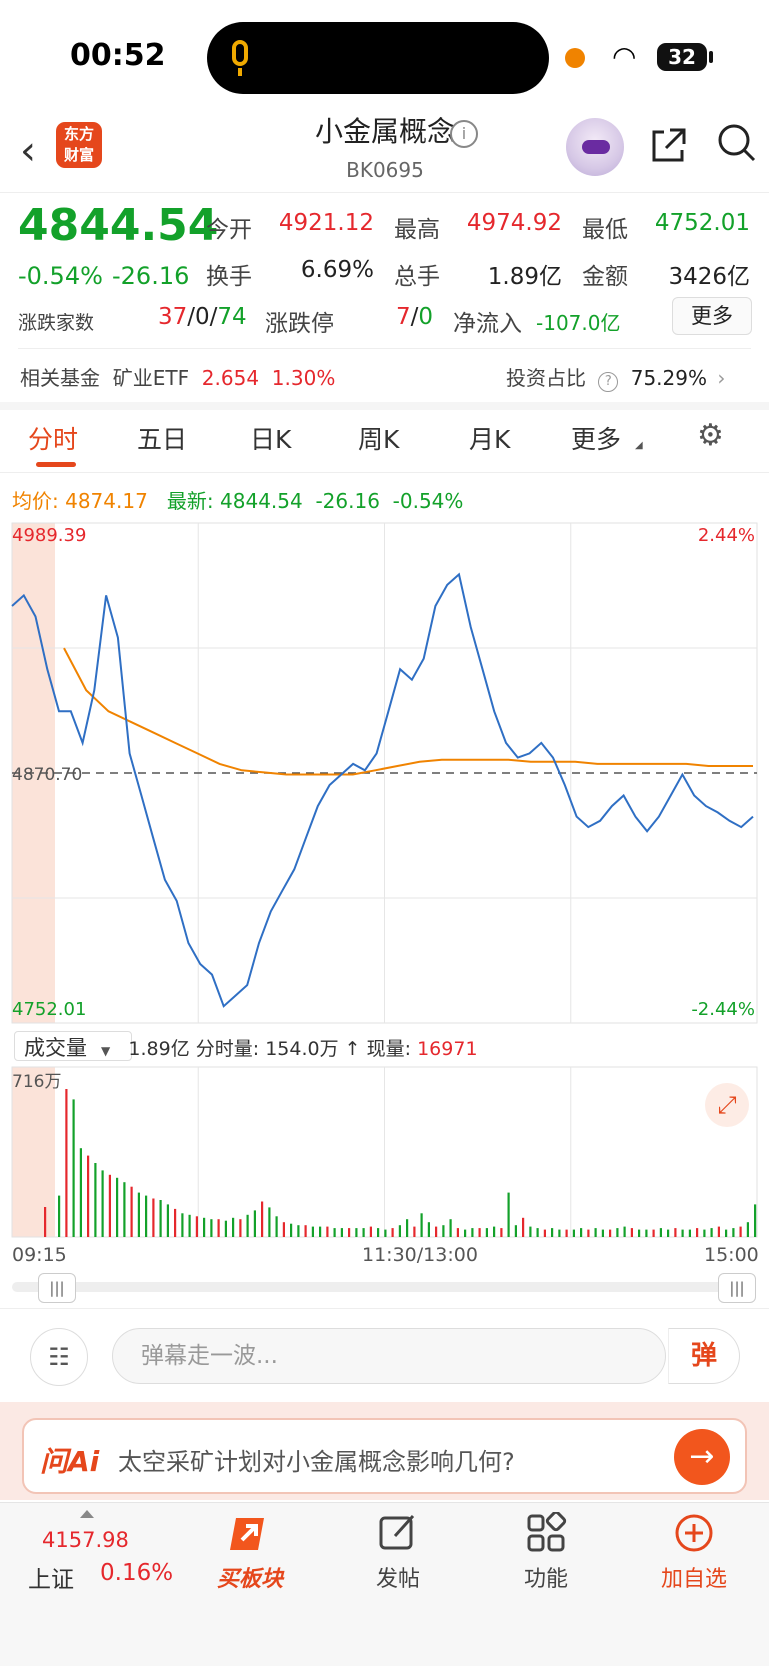 The image size is (769, 1666). I want to click on range-slider-left-handle: |||, so click(57, 1288).